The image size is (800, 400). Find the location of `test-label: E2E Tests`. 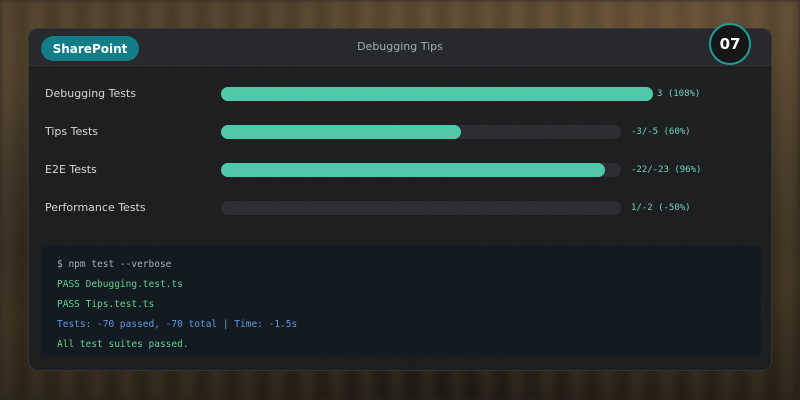

test-label: E2E Tests is located at coordinates (71, 169).